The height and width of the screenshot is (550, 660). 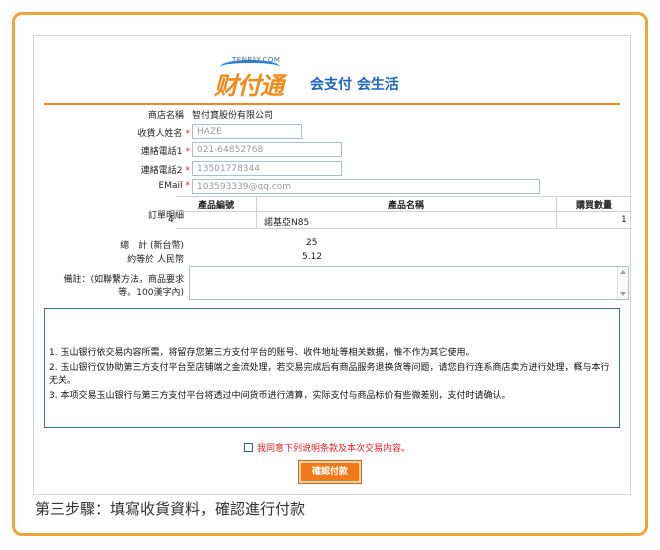 I want to click on email-input: 103593339@qq.com, so click(x=366, y=186).